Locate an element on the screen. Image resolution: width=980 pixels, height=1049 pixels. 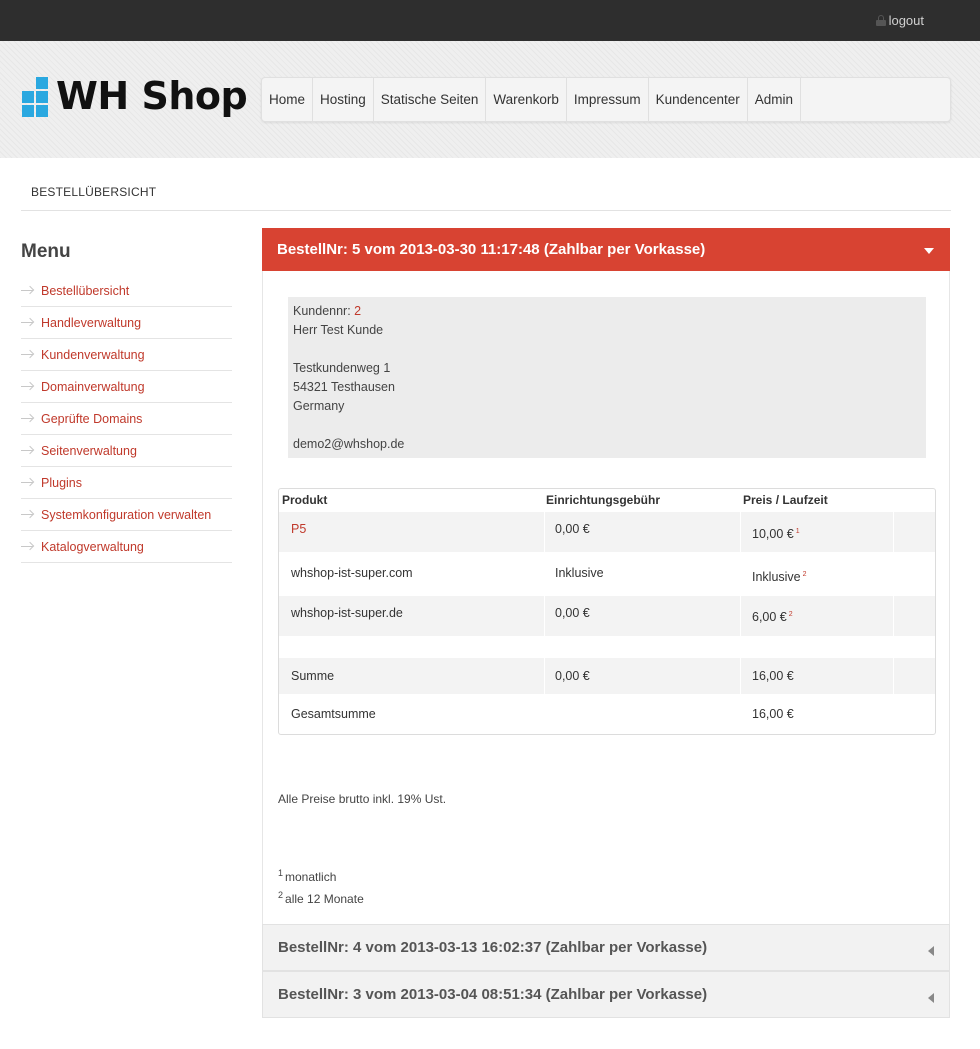
sum-row: Summe 0,00 € 16,00 € is located at coordinates (607, 676).